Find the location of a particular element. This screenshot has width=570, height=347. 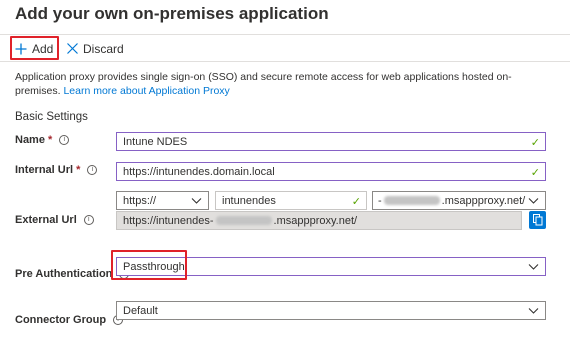

page-title: Add your own on-premises application is located at coordinates (172, 13).